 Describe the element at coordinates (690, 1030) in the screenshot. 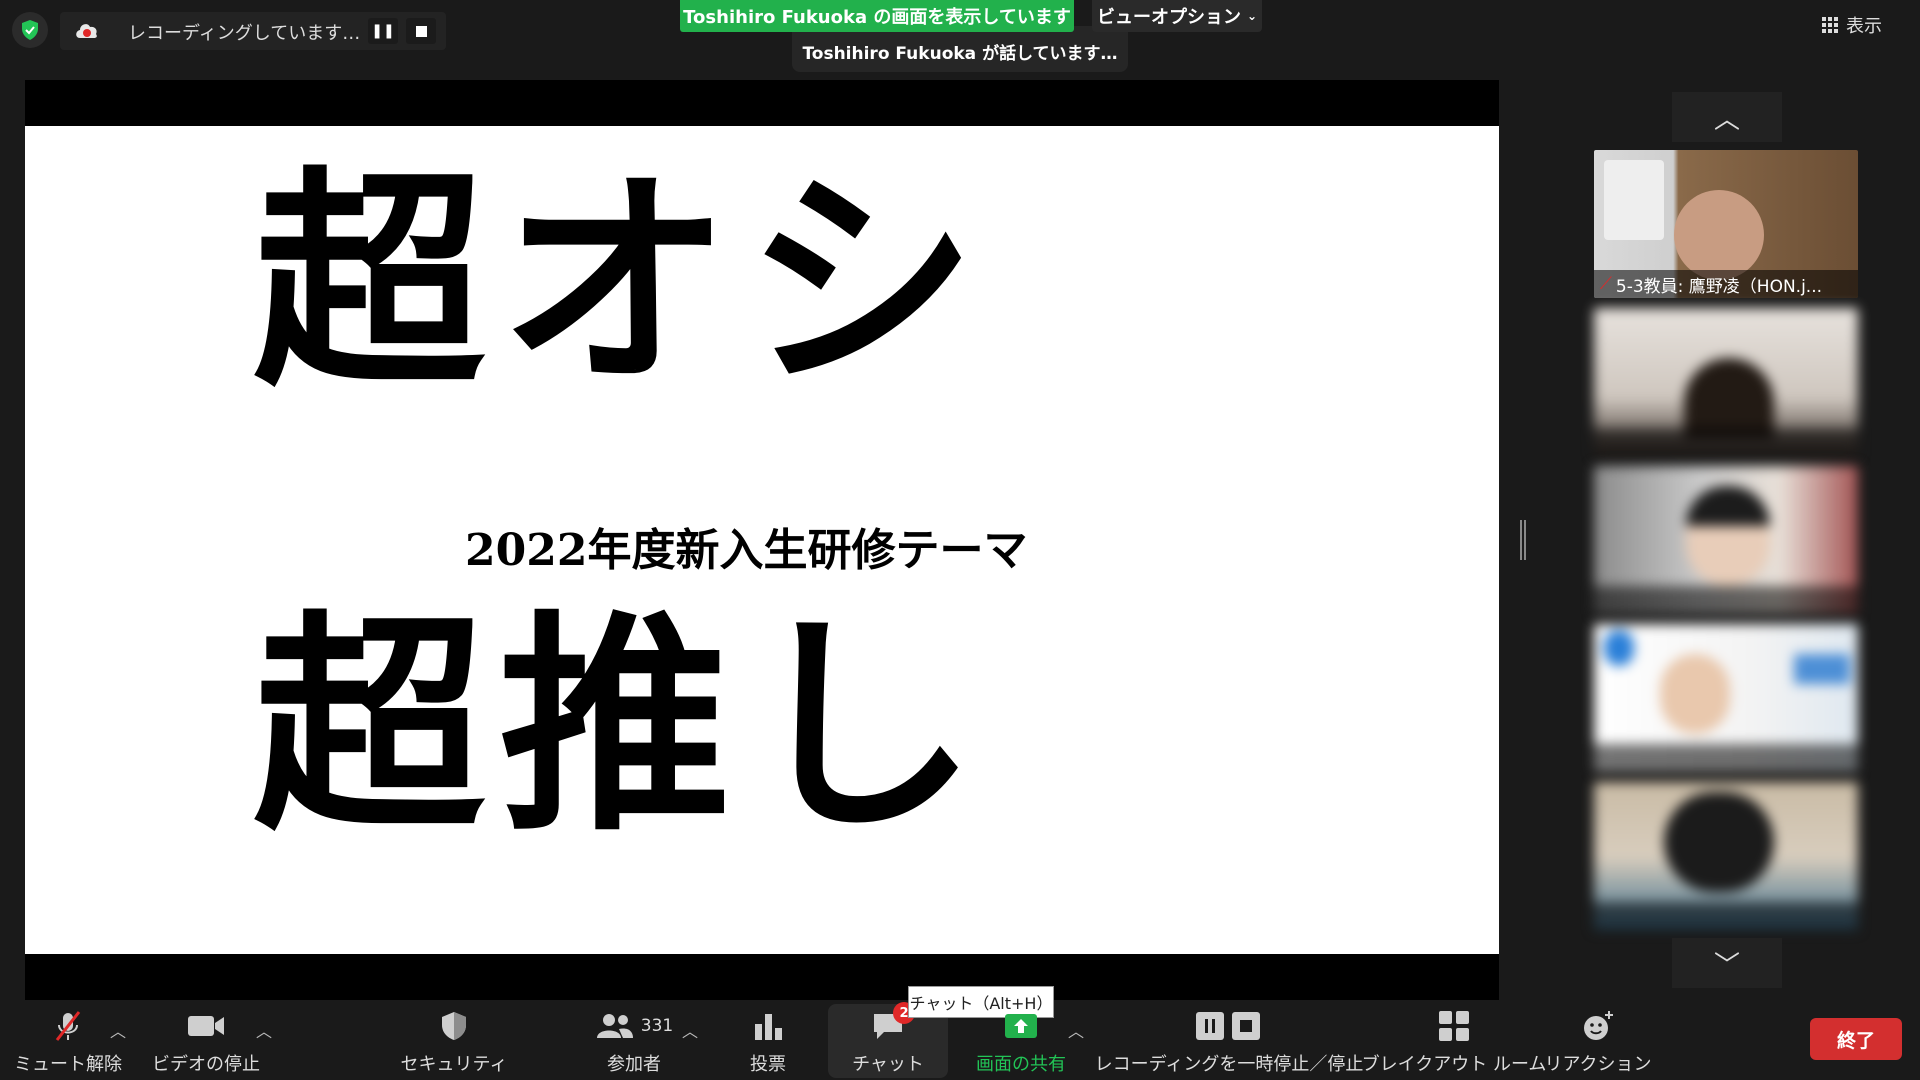

I see `participants-options-caret: ︿` at that location.